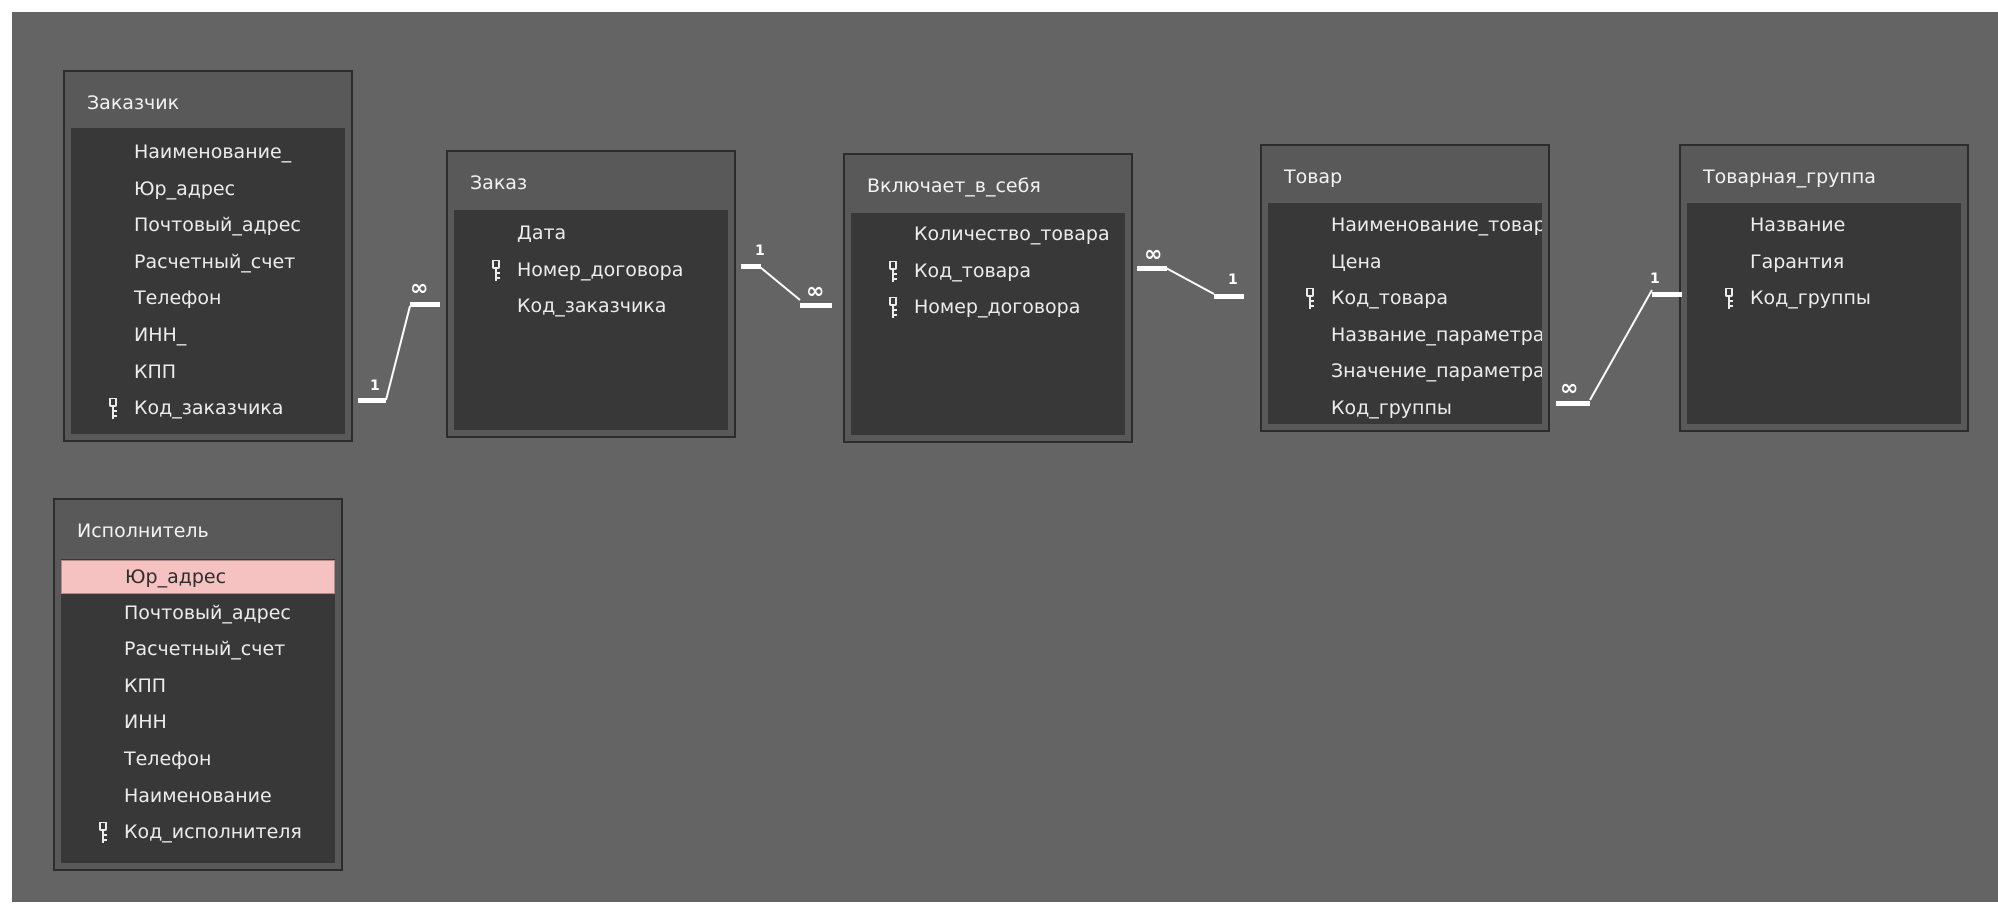 The image size is (1998, 914). Describe the element at coordinates (1020, 335) in the screenshot. I see `relationship-lines` at that location.